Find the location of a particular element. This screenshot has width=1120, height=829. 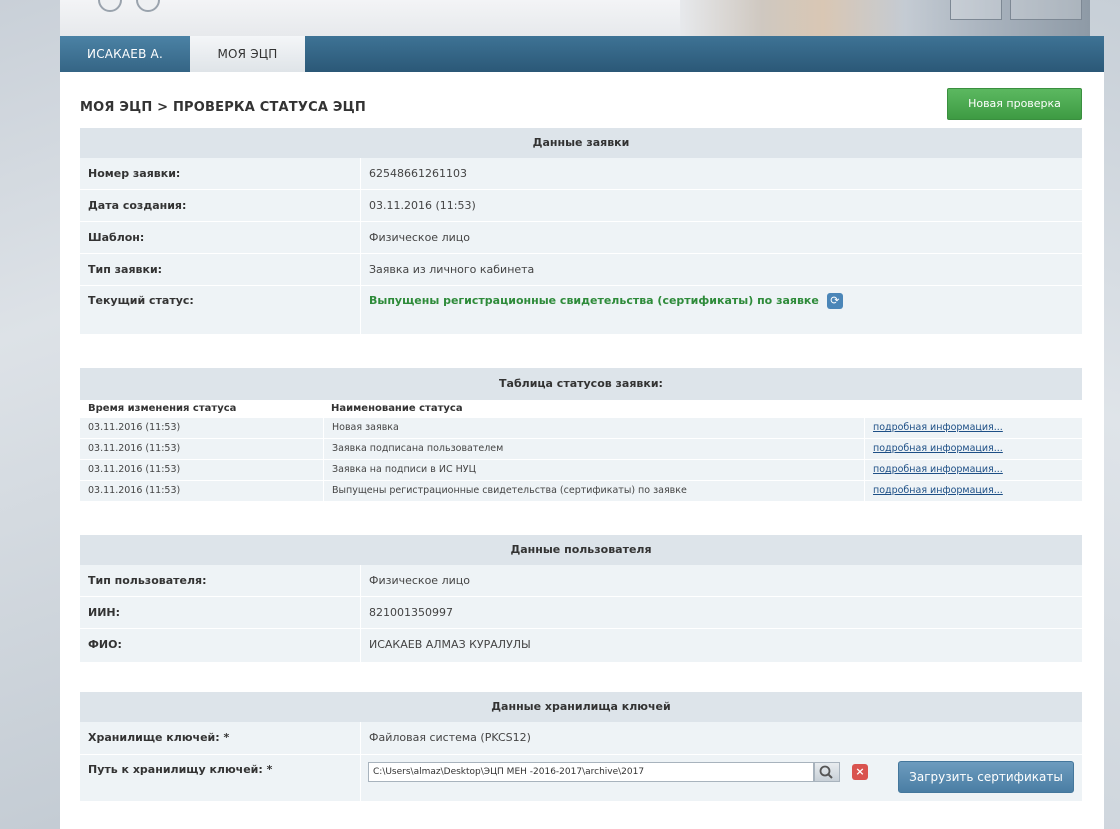

field-value: ИСАКАЕВ АЛМАЗ КУРАЛУЛЫ is located at coordinates (721, 645).